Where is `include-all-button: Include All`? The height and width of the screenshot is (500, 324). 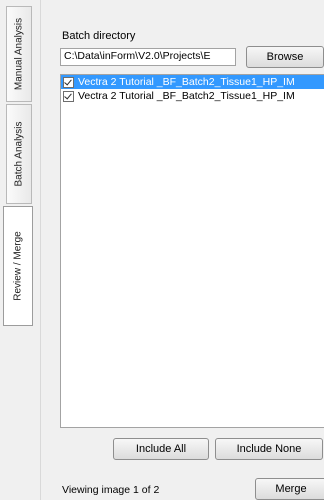 include-all-button: Include All is located at coordinates (161, 449).